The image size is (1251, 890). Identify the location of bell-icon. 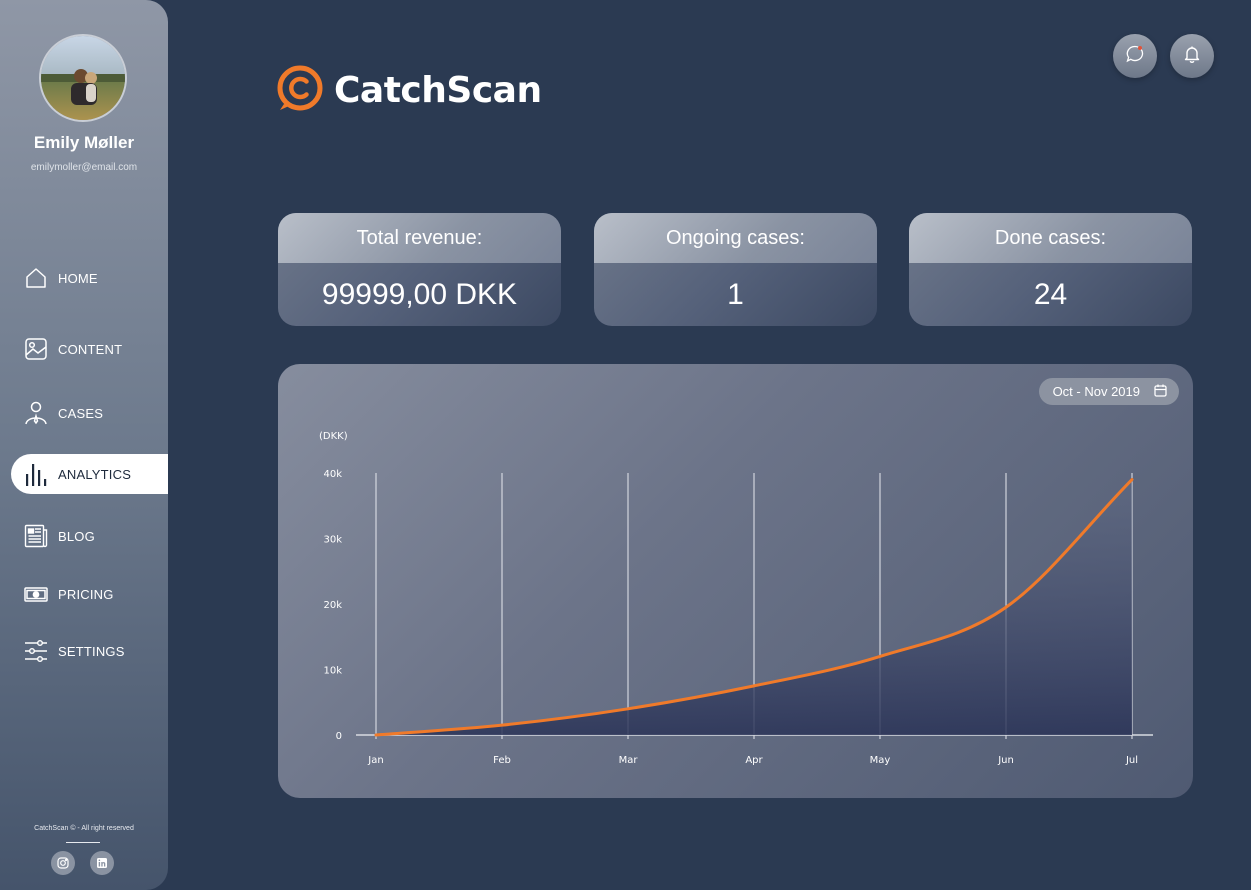
(1192, 56).